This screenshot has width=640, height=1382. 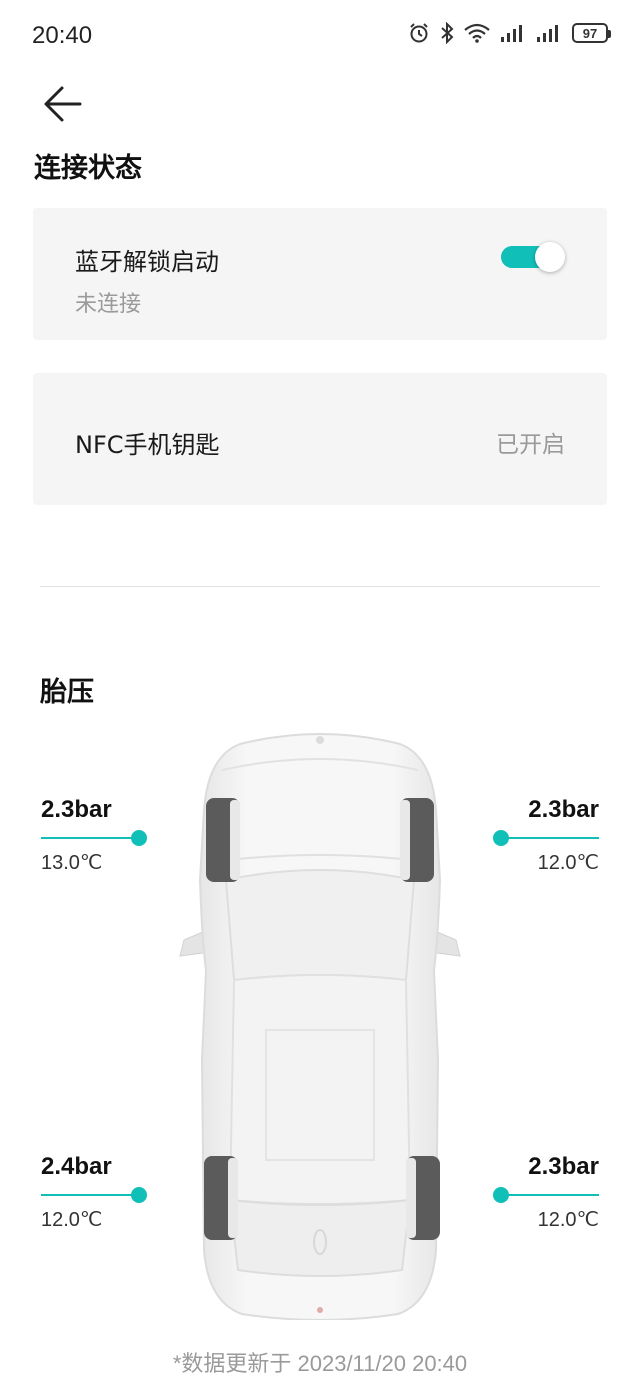 I want to click on front-left-tire-readout: 2.3bar 13.0℃, so click(x=106, y=835).